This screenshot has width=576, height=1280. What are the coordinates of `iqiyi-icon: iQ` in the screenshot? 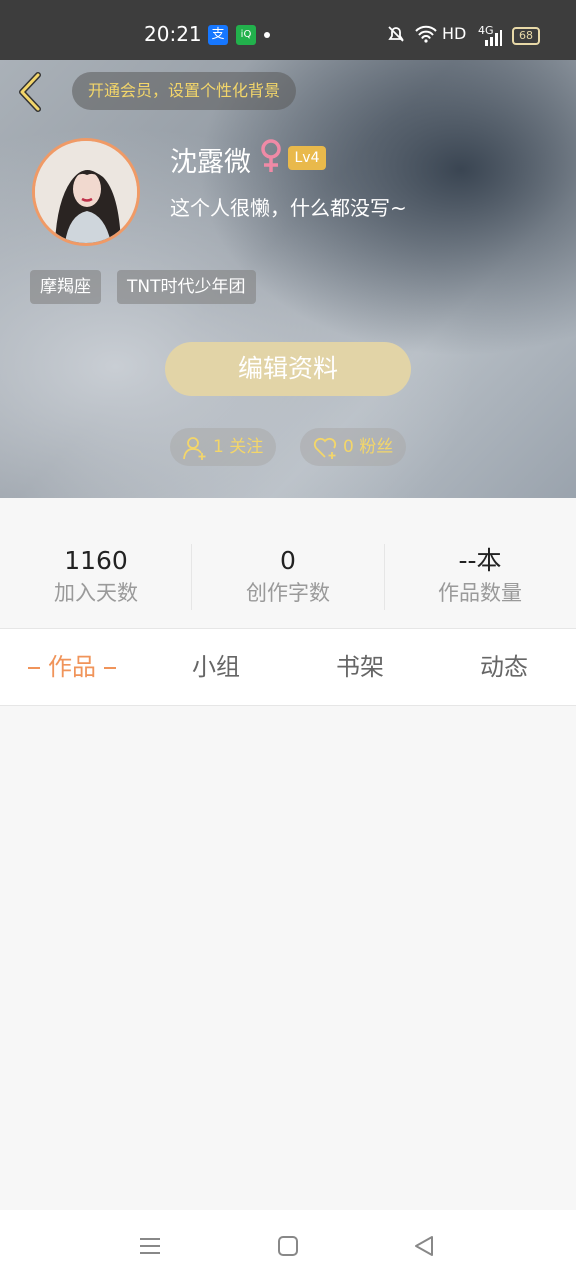 It's located at (246, 35).